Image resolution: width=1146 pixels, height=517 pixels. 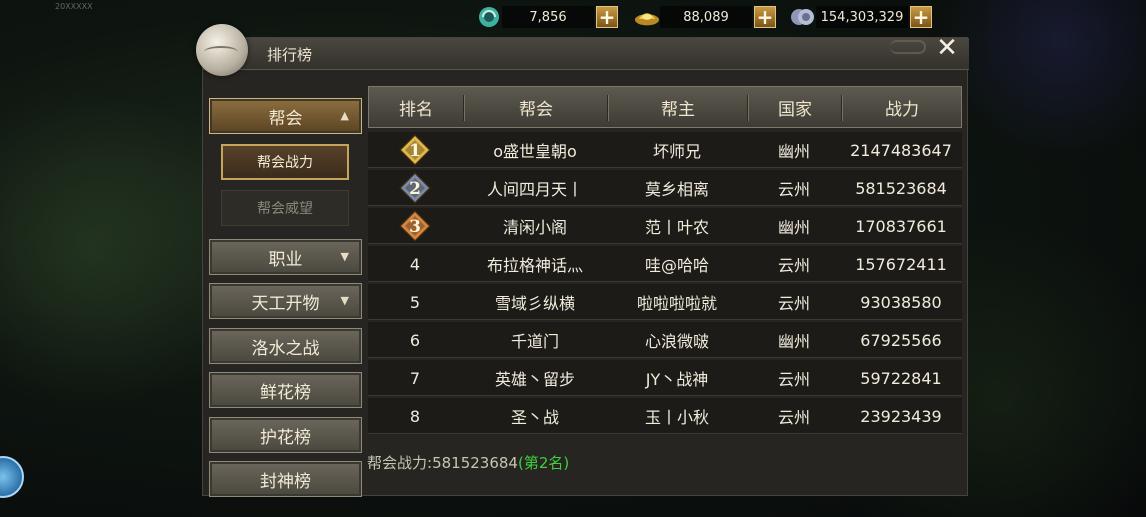 I want to click on rank-medal-number: 3, so click(x=415, y=227).